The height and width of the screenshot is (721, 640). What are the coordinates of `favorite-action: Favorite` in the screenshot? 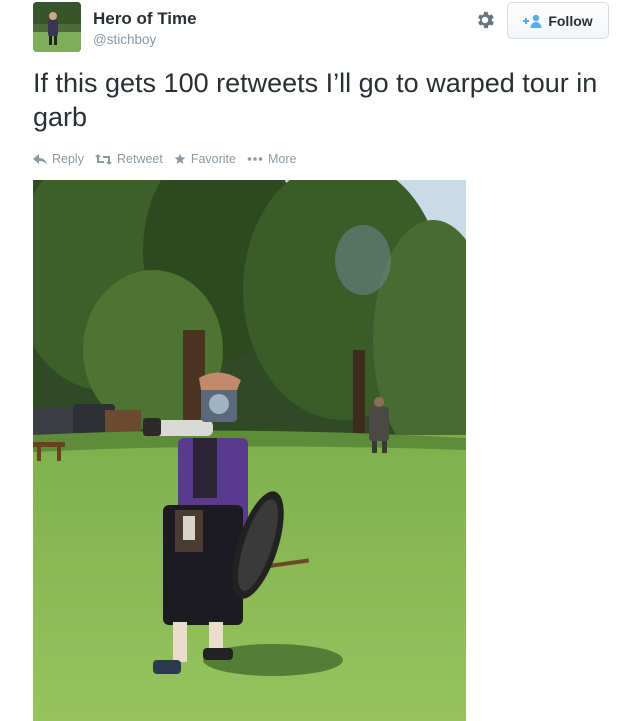 It's located at (205, 159).